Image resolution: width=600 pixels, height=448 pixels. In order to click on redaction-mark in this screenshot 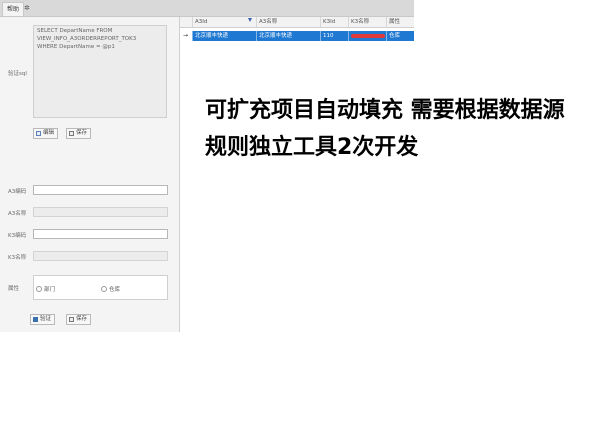, I will do `click(368, 36)`.